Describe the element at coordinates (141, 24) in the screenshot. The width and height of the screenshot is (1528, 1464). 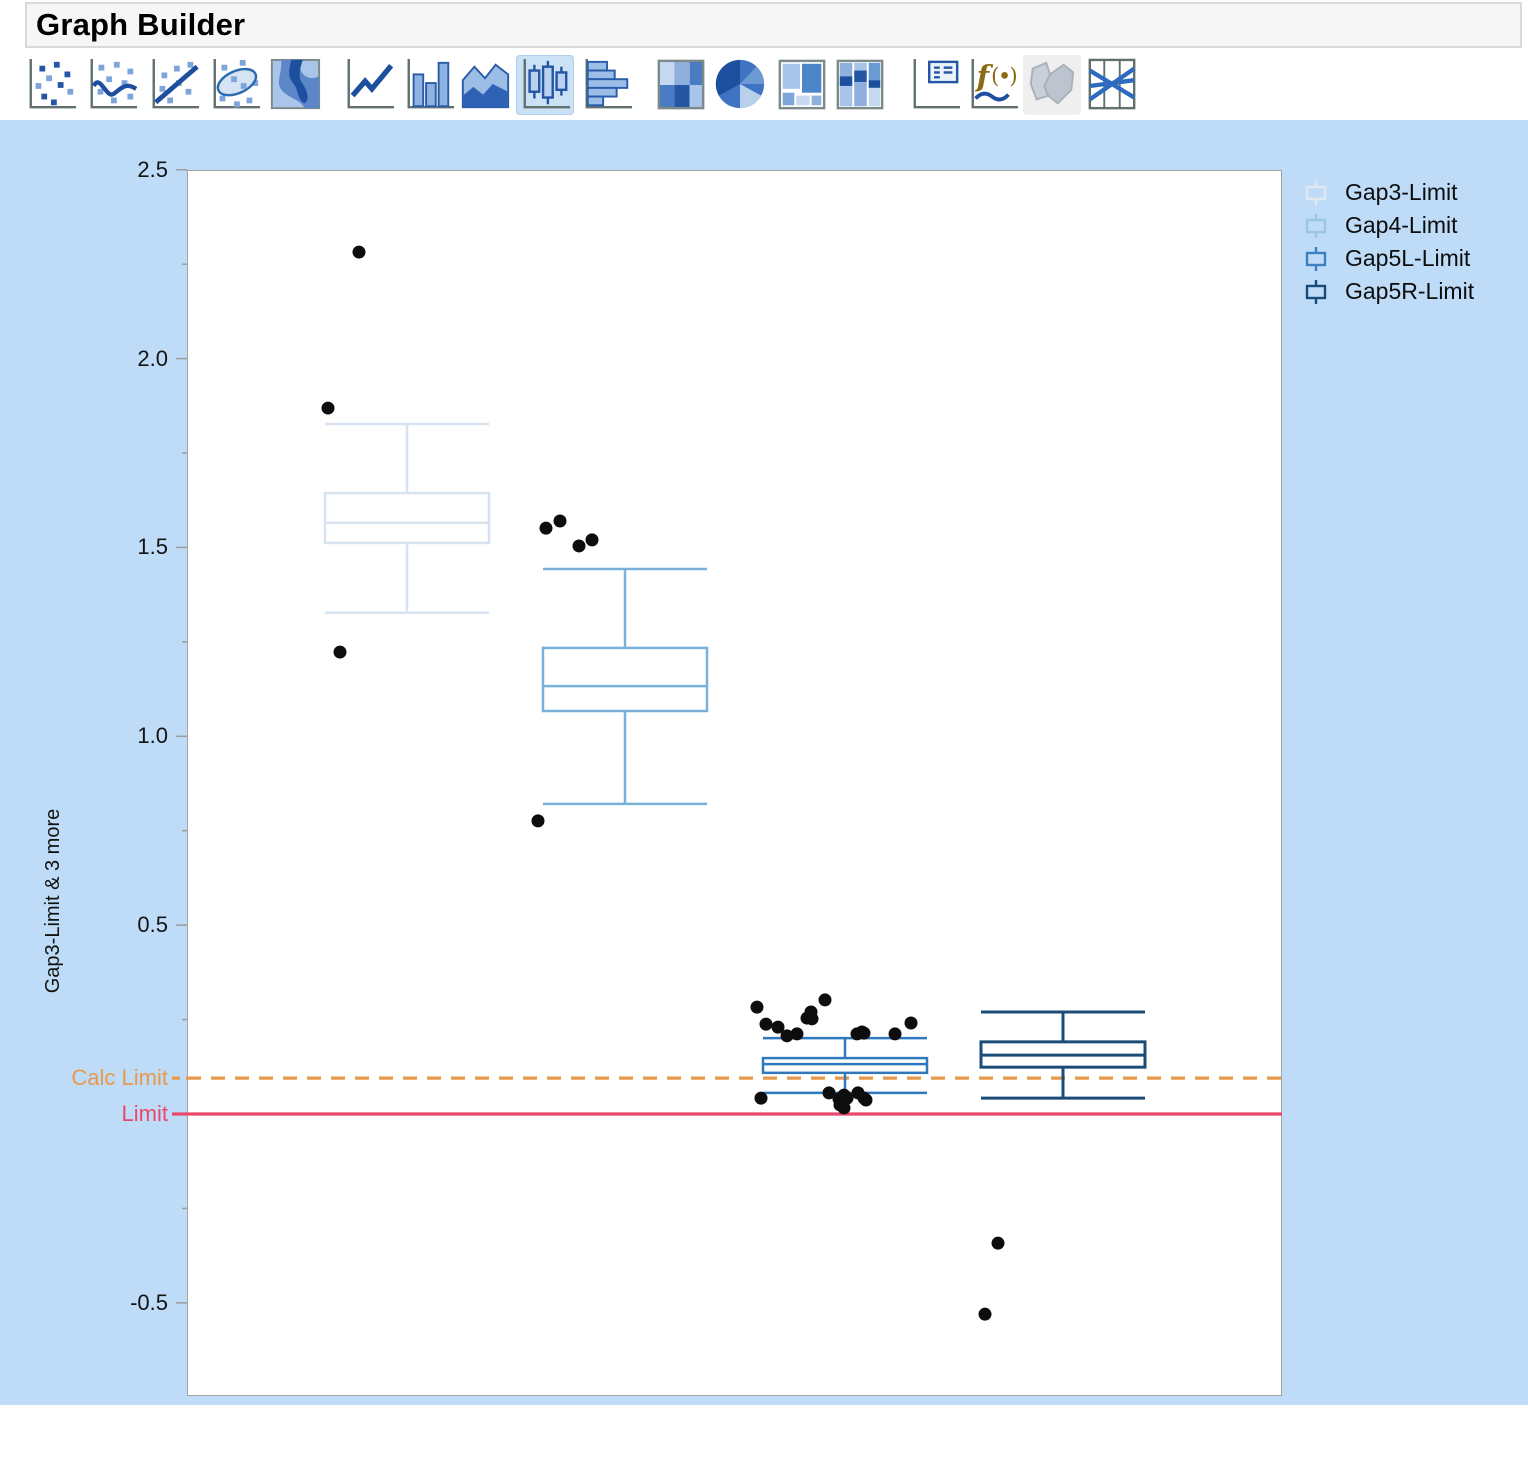
I see `page-title: Graph Builder` at that location.